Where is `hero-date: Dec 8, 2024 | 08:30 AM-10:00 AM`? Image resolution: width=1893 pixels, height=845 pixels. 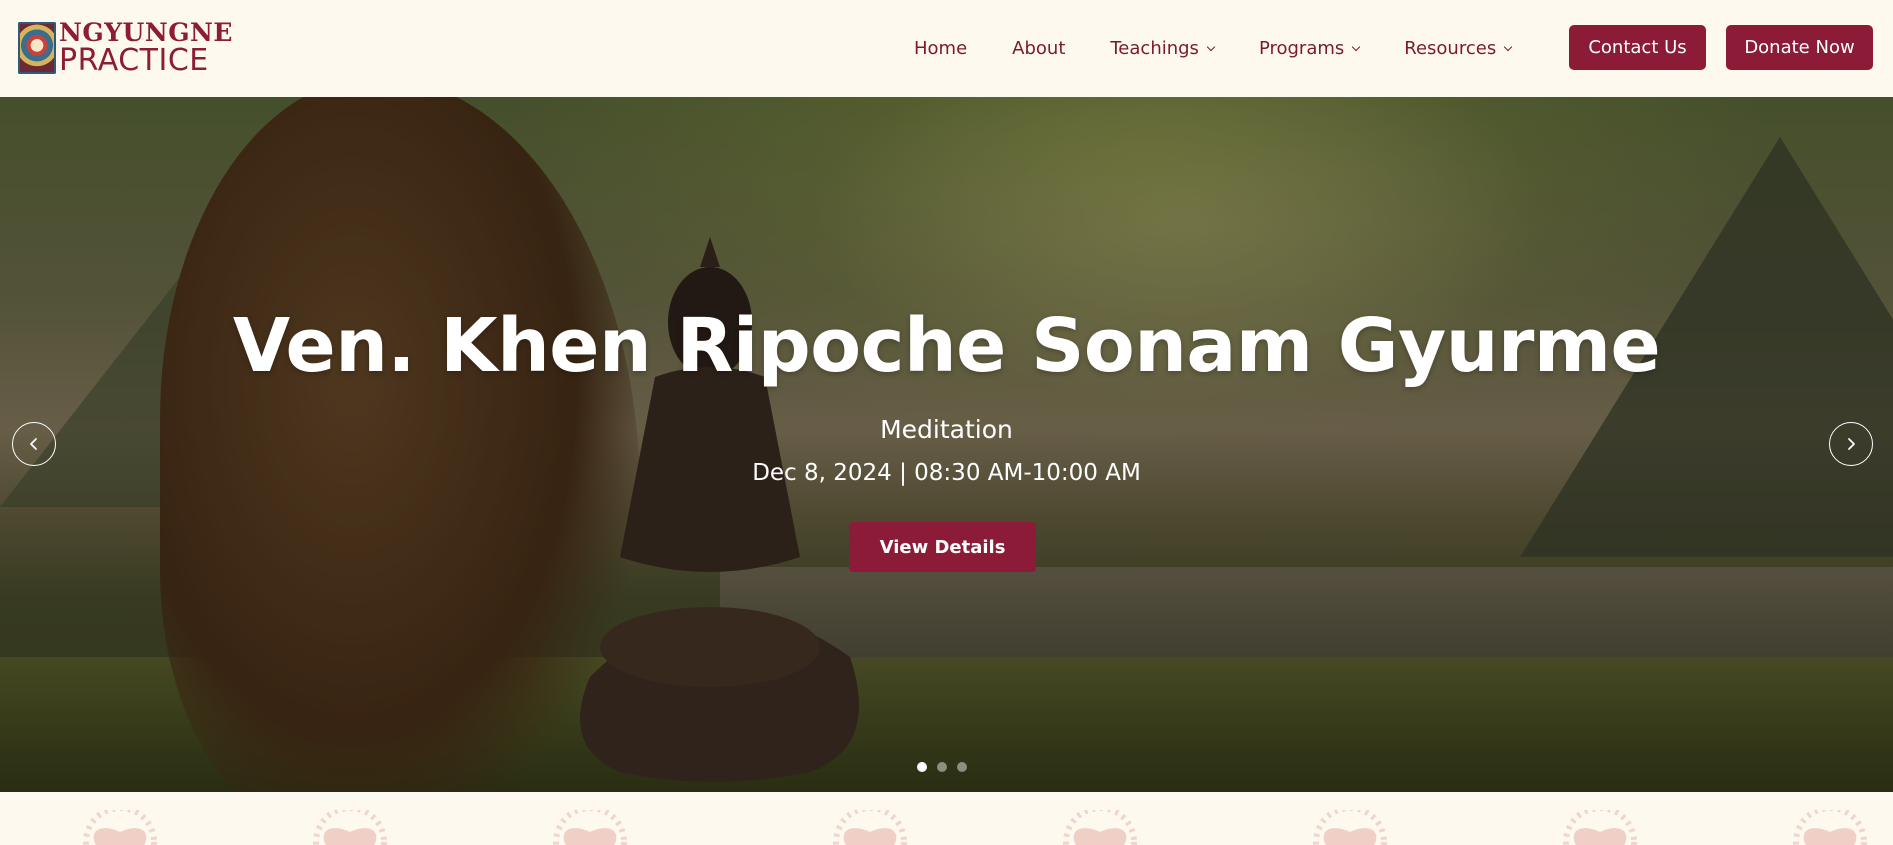 hero-date: Dec 8, 2024 | 08:30 AM-10:00 AM is located at coordinates (946, 473).